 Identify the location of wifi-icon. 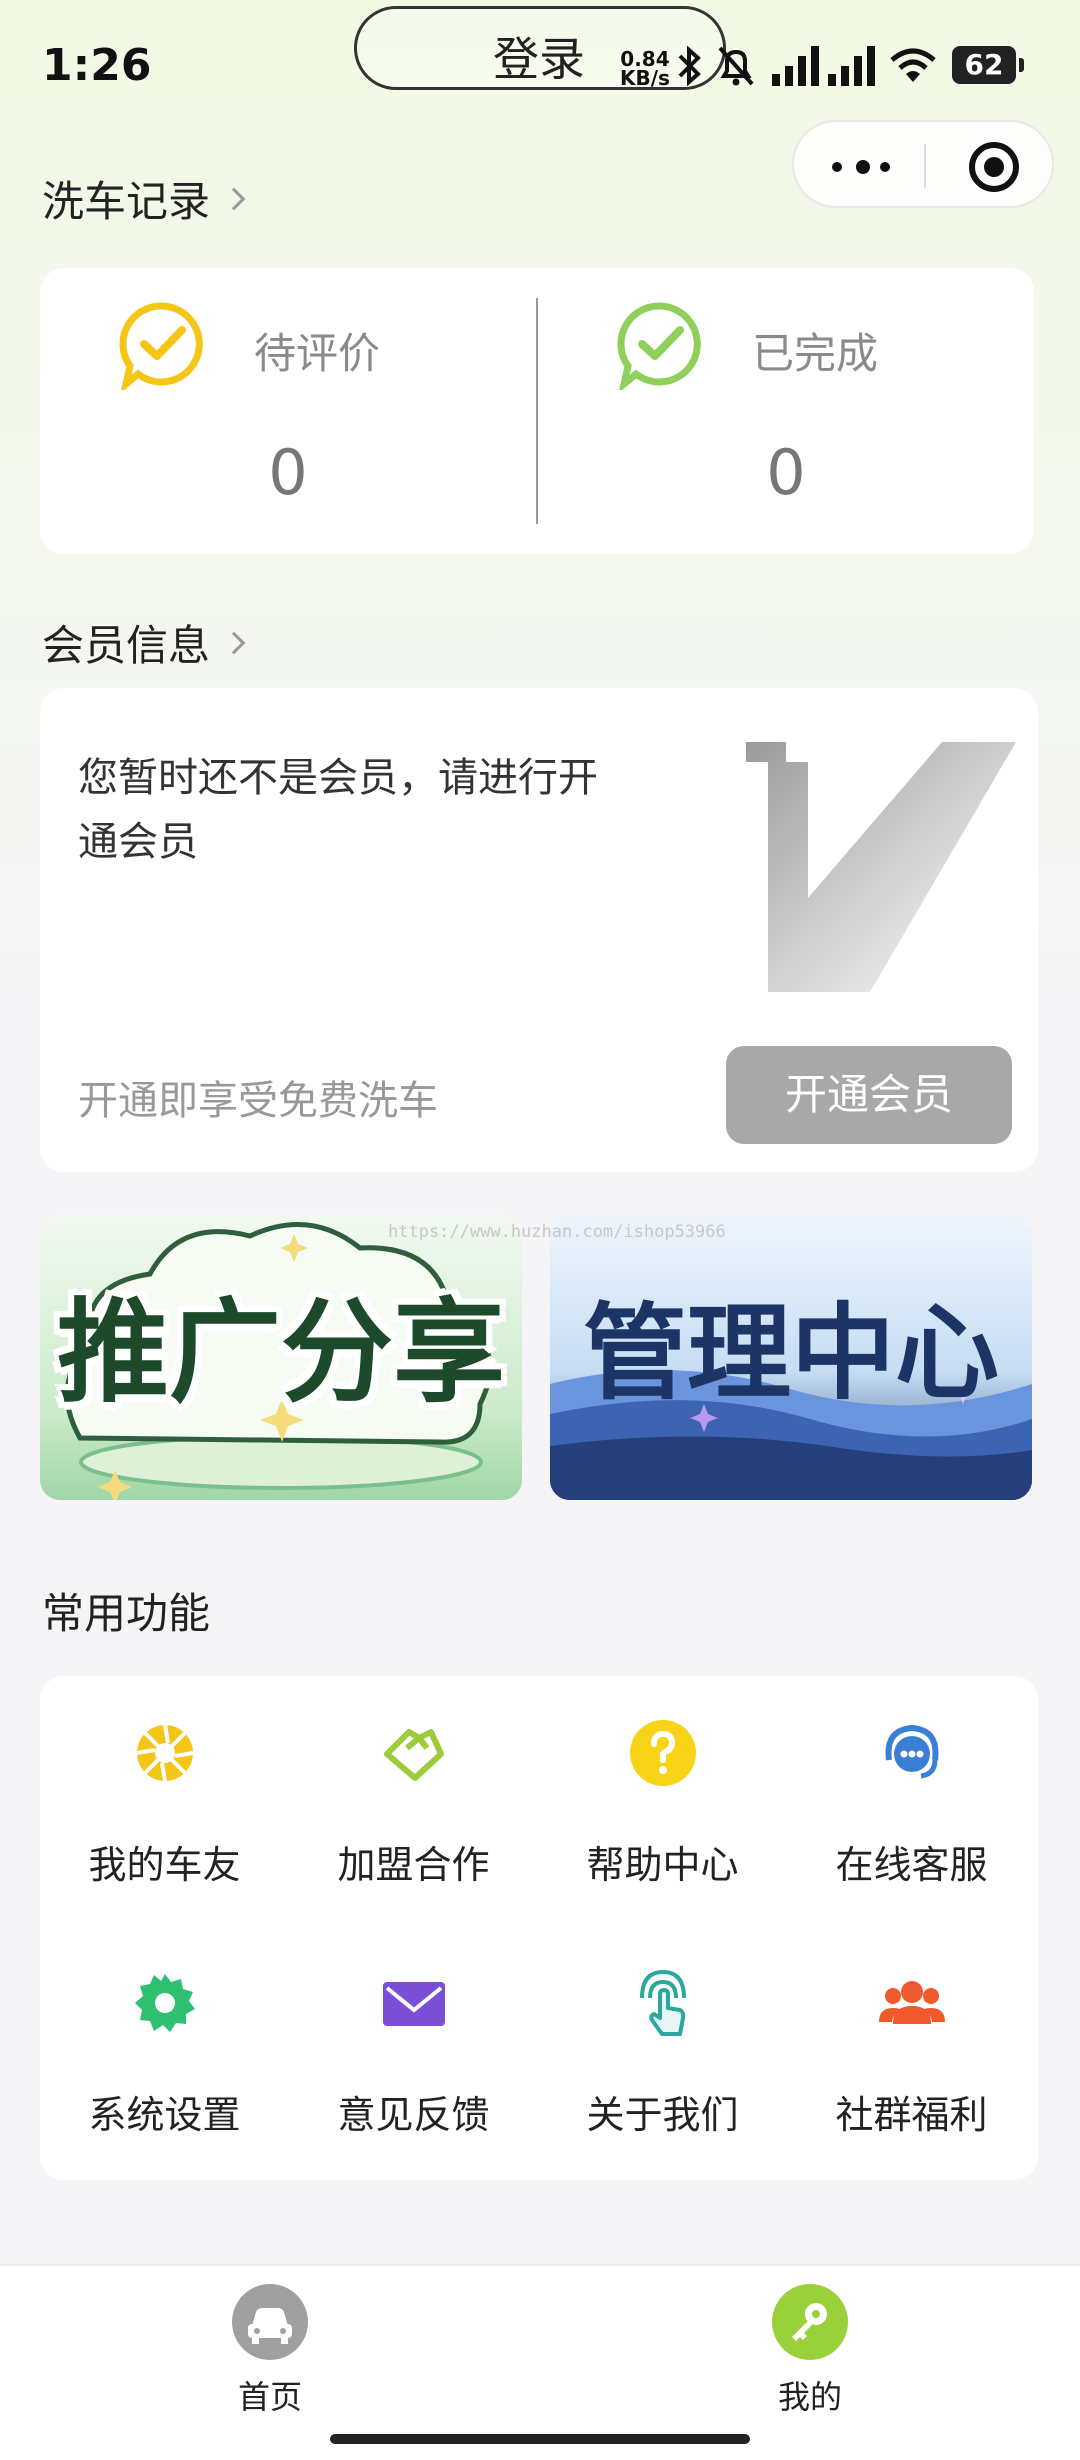
(913, 65).